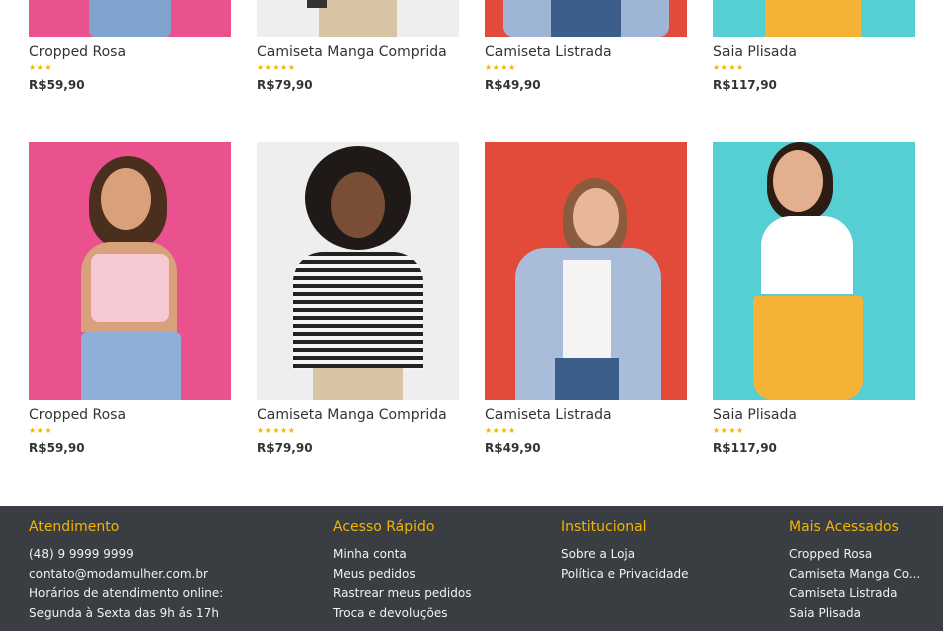 The width and height of the screenshot is (943, 631). What do you see at coordinates (74, 527) in the screenshot?
I see `footer-heading: Atendimento` at bounding box center [74, 527].